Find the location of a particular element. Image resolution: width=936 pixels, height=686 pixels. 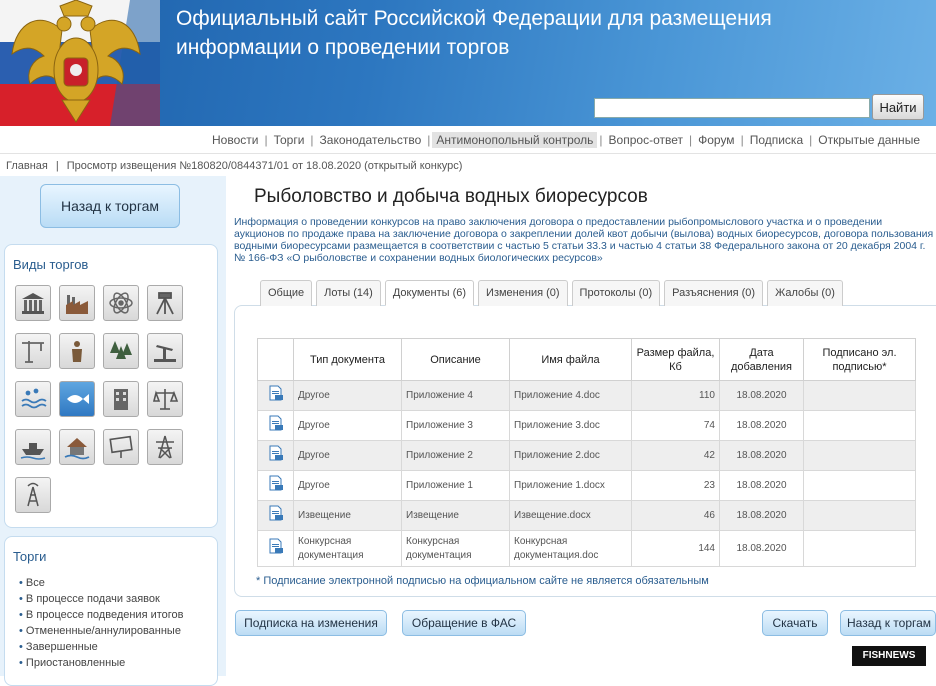

cell-filename: Приложение 3.doc is located at coordinates (570, 425).